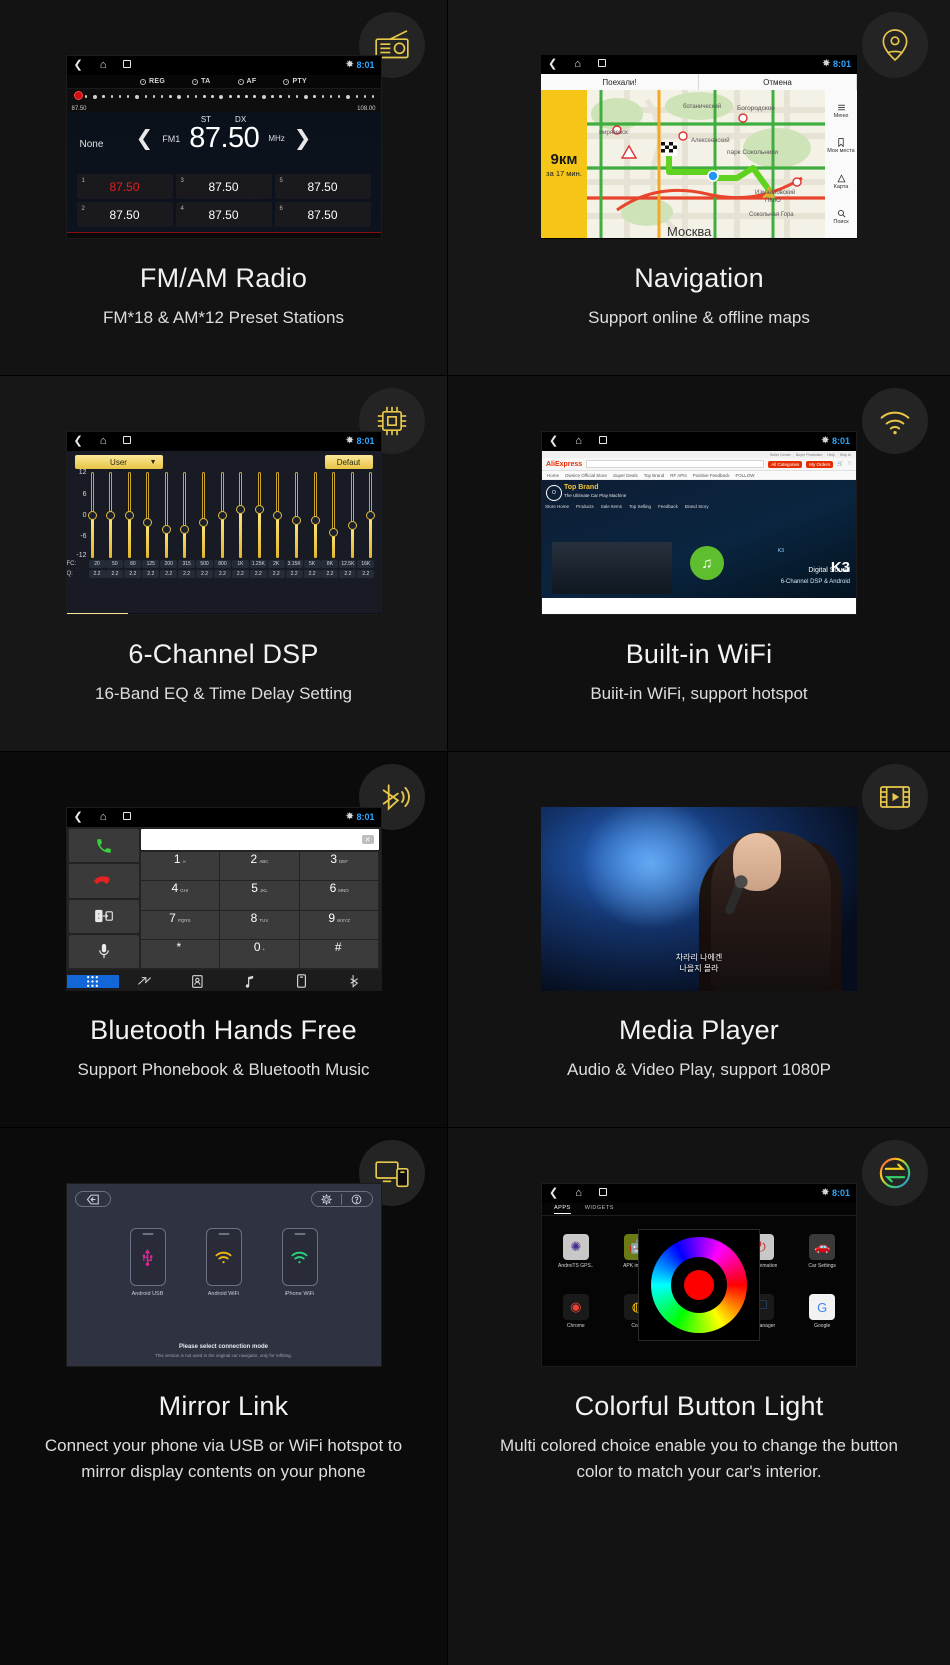  Describe the element at coordinates (258, 564) in the screenshot. I see `eq-frequency-cell: 1.25K` at that location.